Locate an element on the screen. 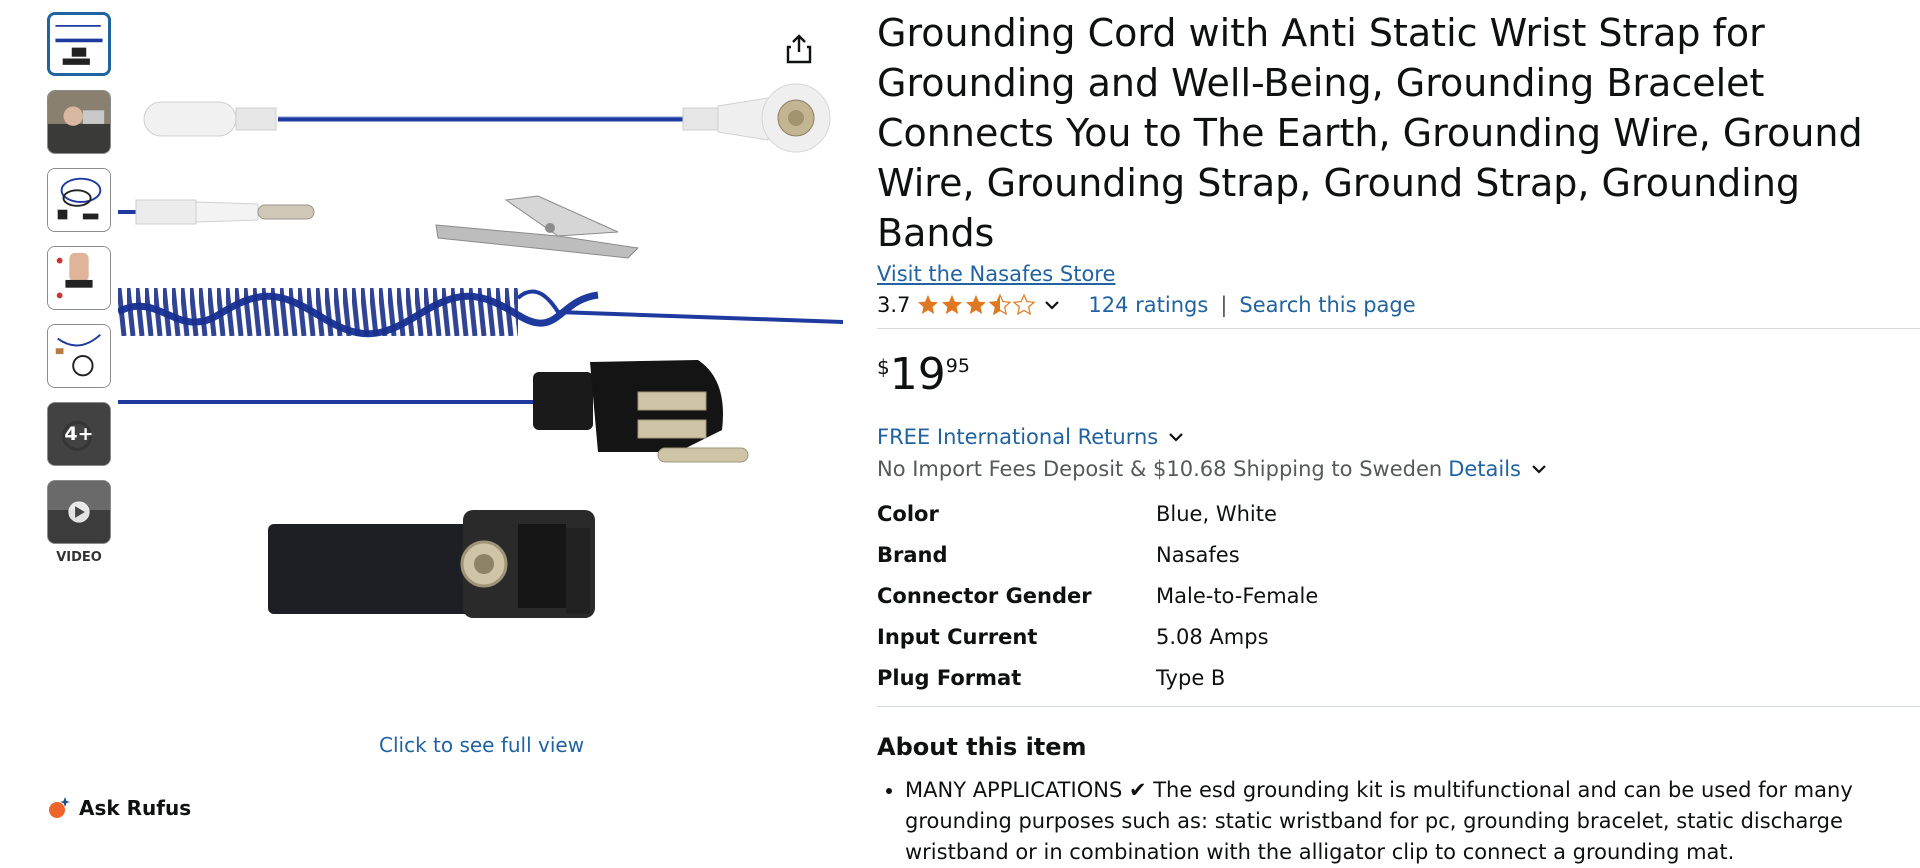 This screenshot has height=868, width=1920. store-link: Visit the Nasafes Store is located at coordinates (996, 274).